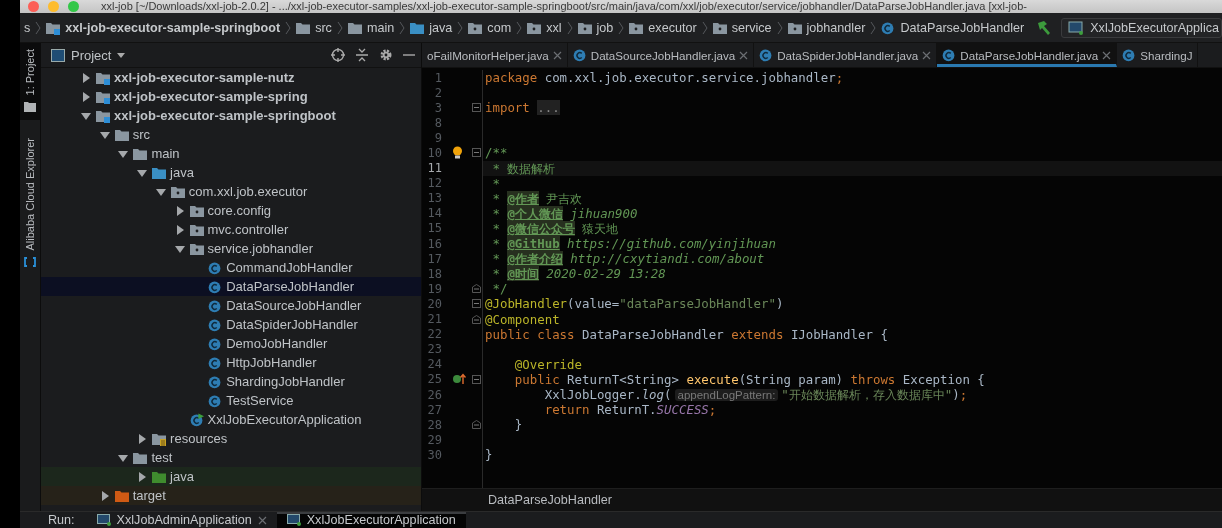  What do you see at coordinates (231, 381) in the screenshot?
I see `tree-item: ShardingJobHandler` at bounding box center [231, 381].